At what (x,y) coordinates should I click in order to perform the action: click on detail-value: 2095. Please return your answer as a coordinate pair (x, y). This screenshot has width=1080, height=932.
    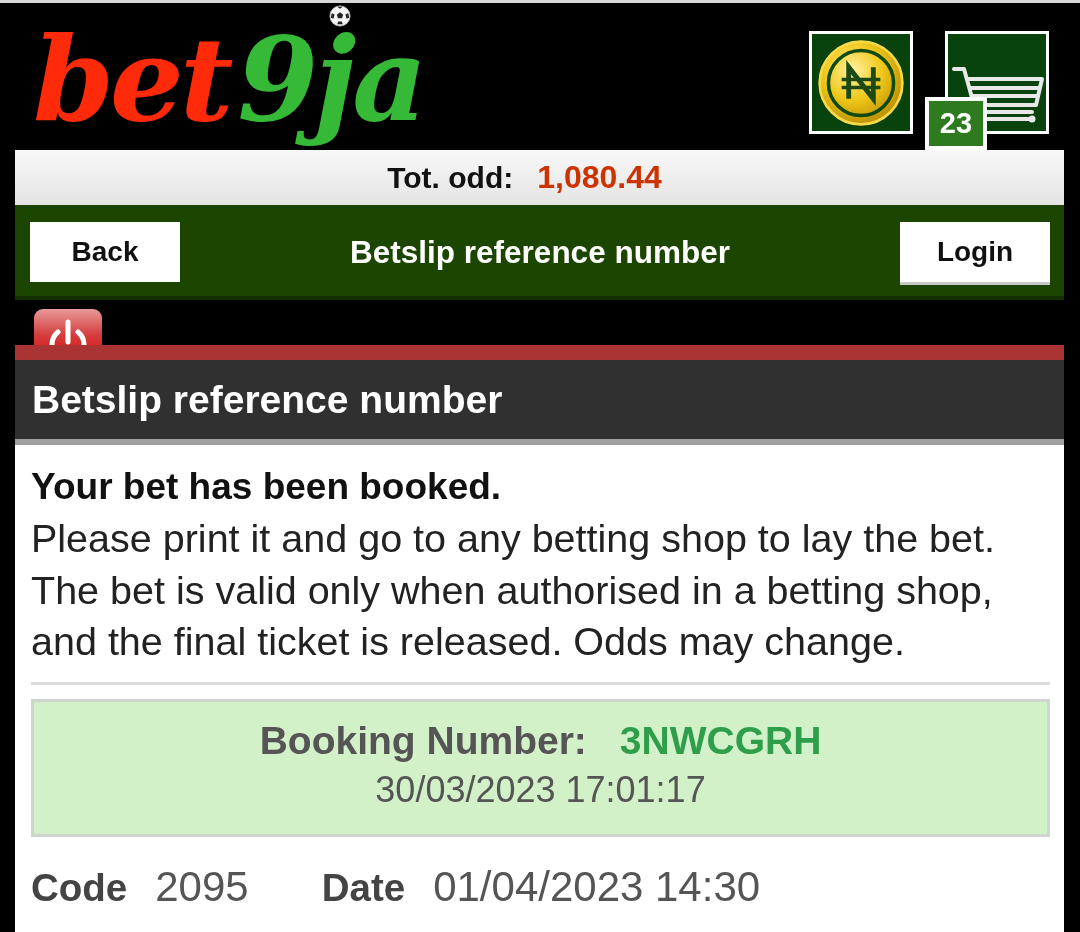
    Looking at the image, I should click on (202, 886).